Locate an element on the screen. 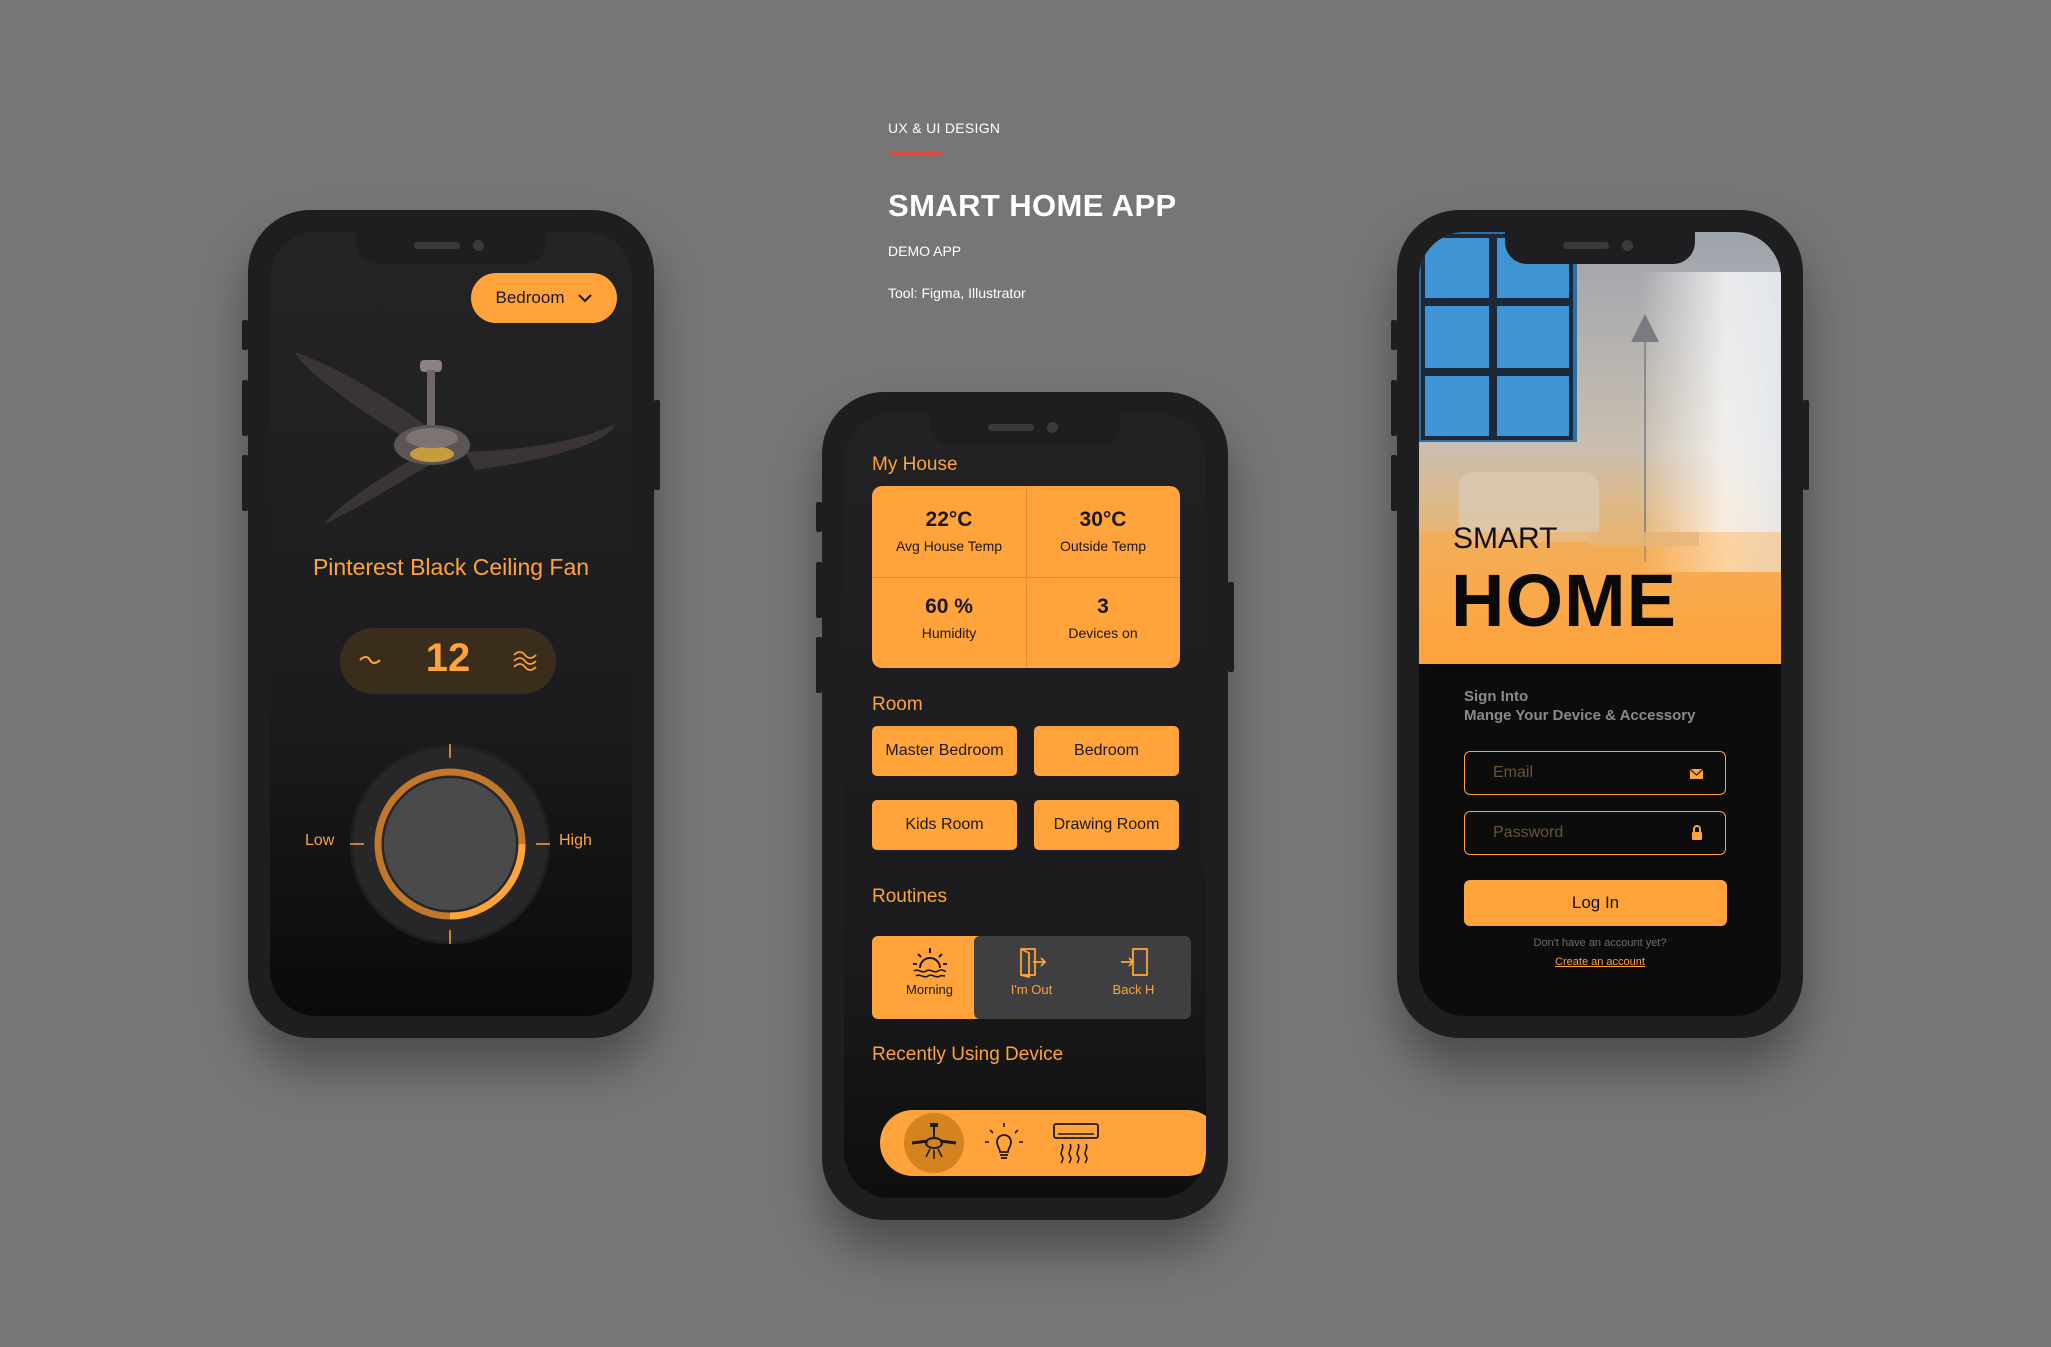 The image size is (2051, 1347). login-button: Log In is located at coordinates (1595, 903).